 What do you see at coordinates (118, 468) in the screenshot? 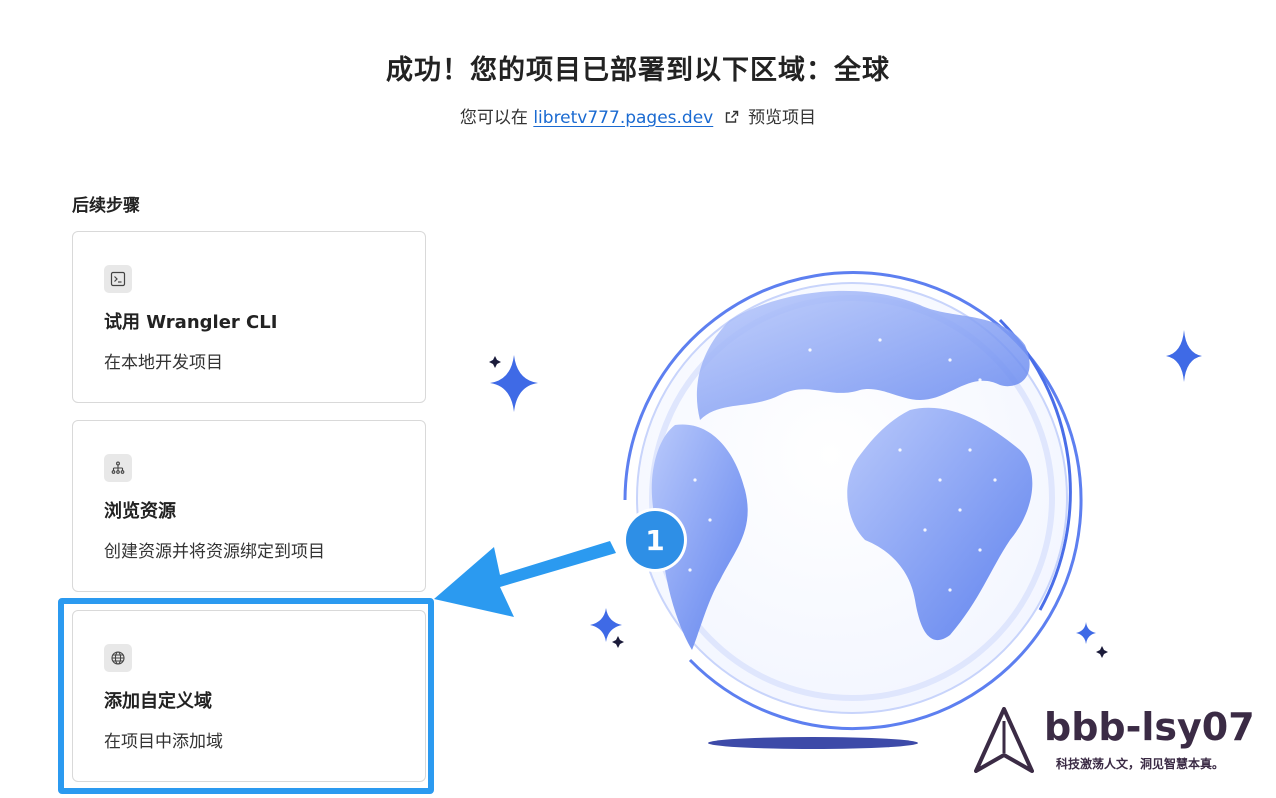
I see `sitemap-icon` at bounding box center [118, 468].